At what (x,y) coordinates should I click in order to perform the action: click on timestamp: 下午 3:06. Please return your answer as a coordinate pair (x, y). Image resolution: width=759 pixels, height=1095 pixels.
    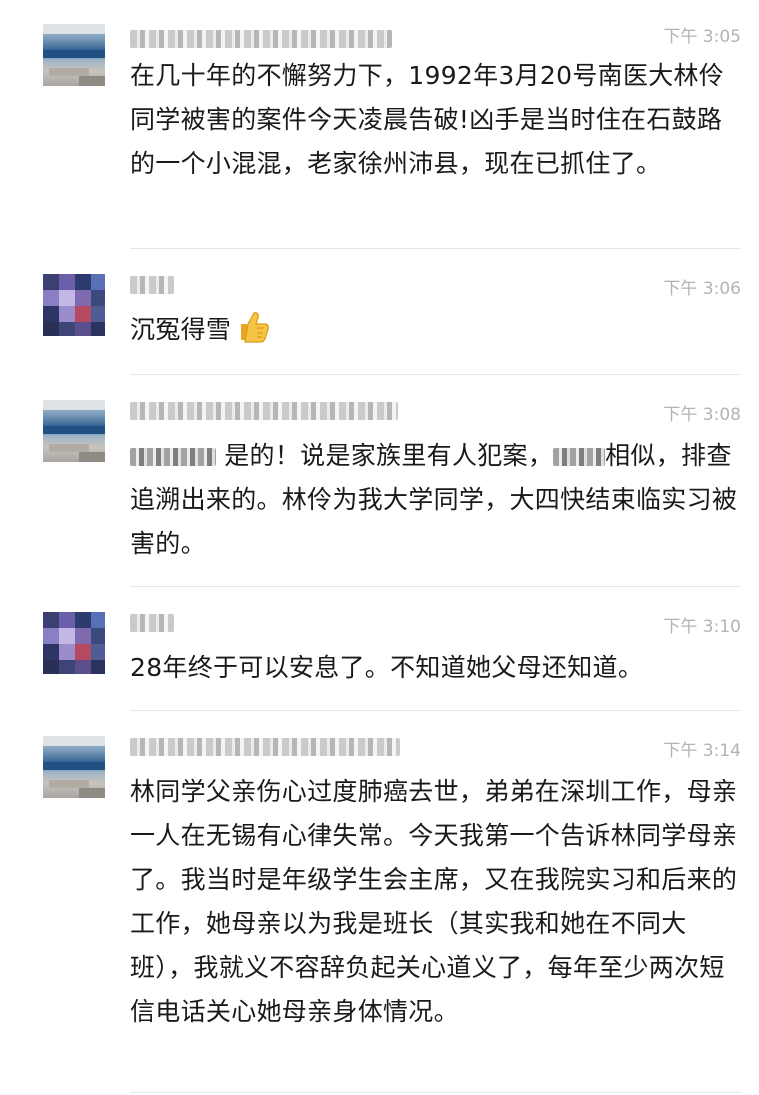
    Looking at the image, I should click on (702, 289).